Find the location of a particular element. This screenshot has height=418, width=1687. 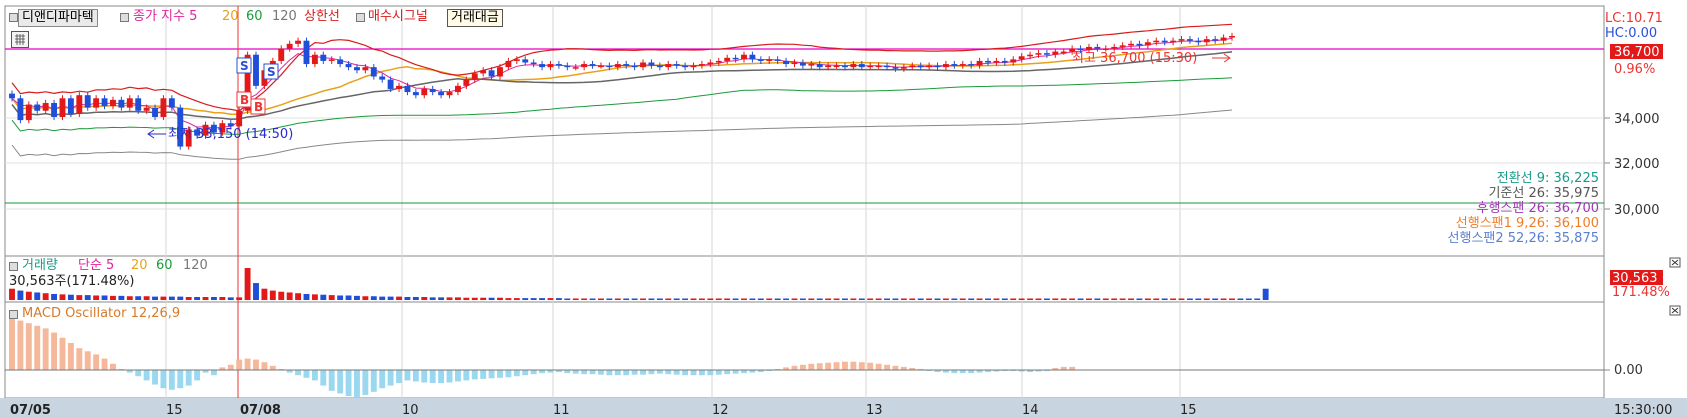

volume-legend-sma120: 120 is located at coordinates (195, 266).